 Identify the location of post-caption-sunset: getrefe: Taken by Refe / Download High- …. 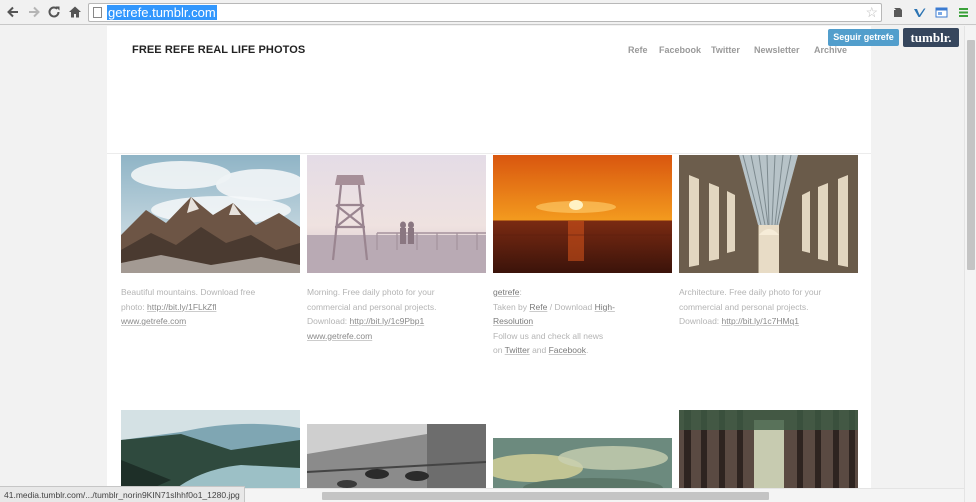
(583, 321).